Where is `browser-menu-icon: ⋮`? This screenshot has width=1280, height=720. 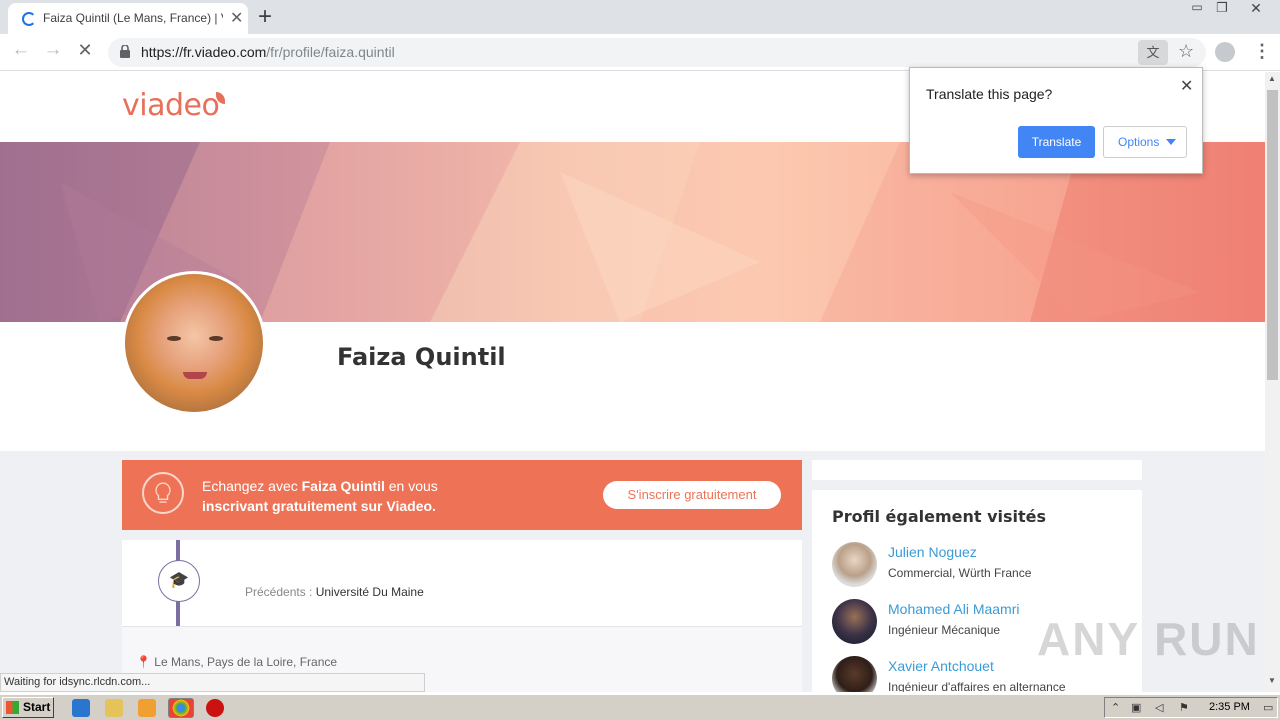
browser-menu-icon: ⋮ is located at coordinates (1262, 51).